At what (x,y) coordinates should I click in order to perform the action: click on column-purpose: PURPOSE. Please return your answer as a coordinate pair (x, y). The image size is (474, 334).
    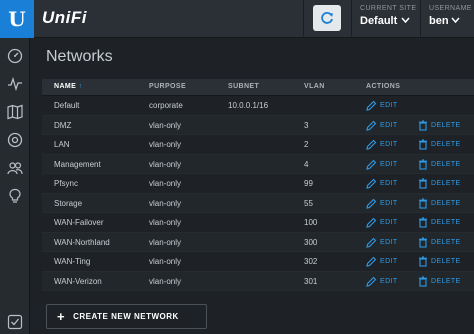
    Looking at the image, I should click on (167, 86).